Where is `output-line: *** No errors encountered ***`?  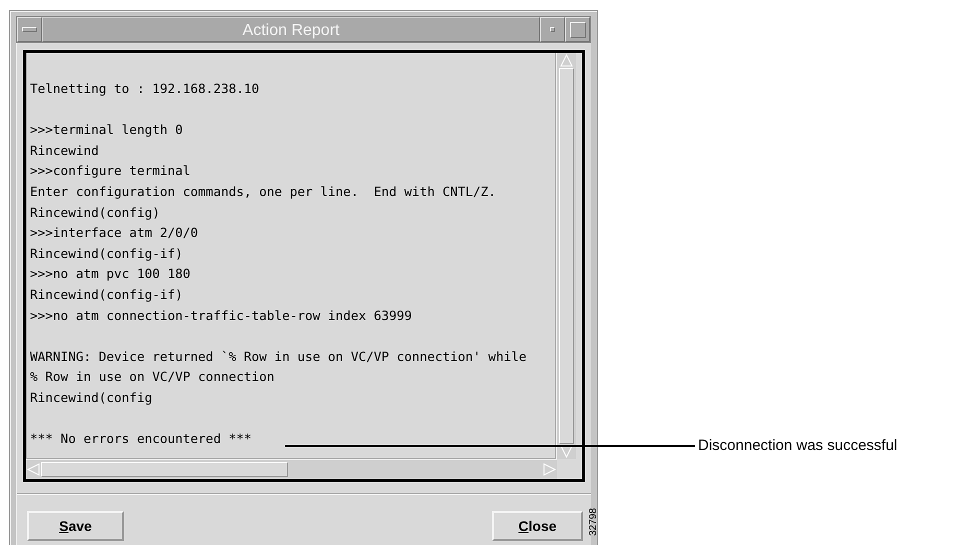 output-line: *** No errors encountered *** is located at coordinates (141, 439).